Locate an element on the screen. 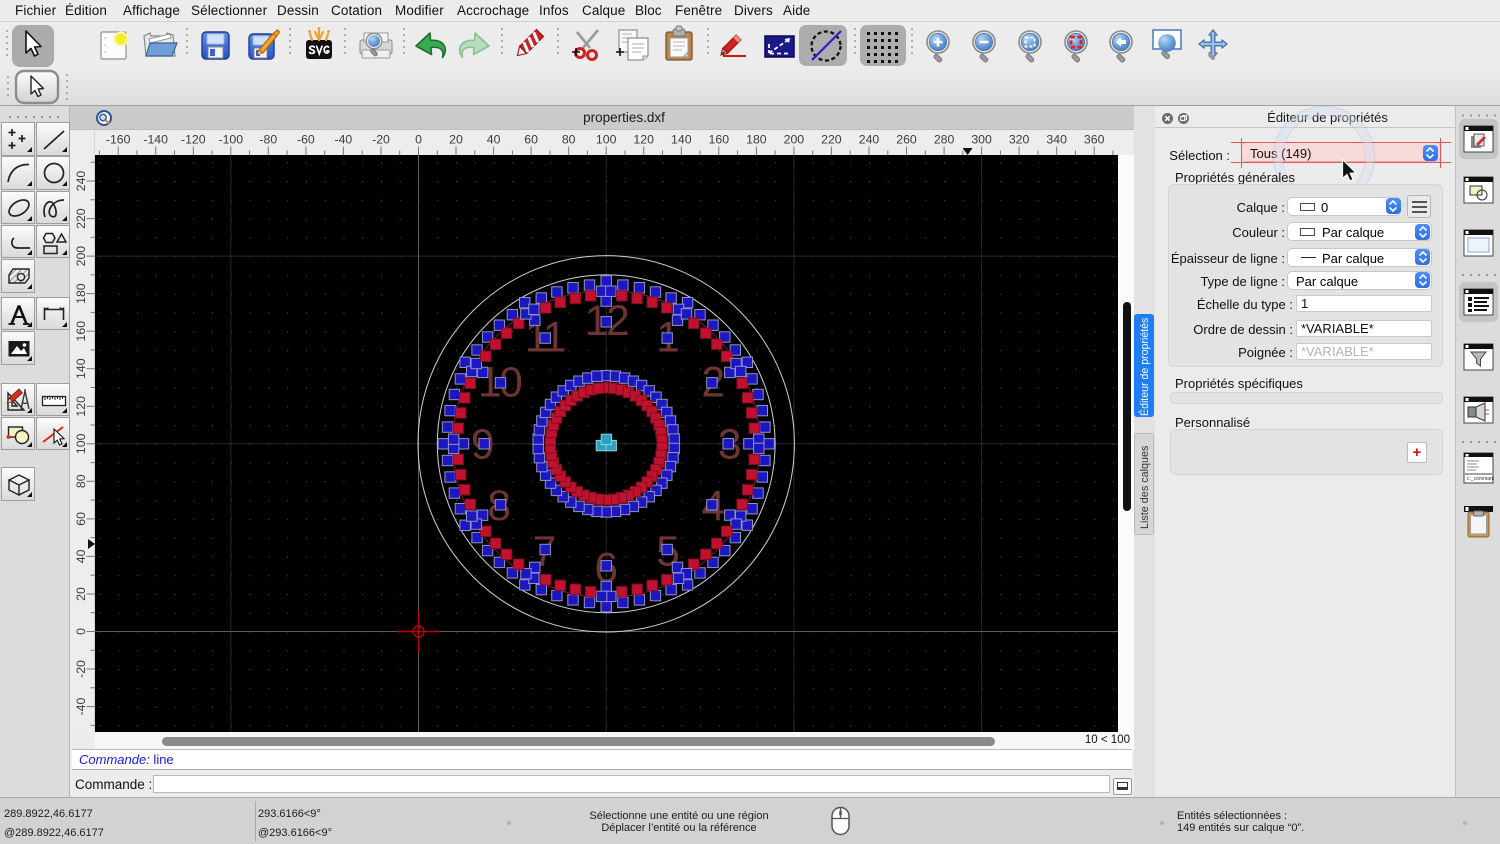 The image size is (1500, 844). svg-text: -80 is located at coordinates (268, 140).